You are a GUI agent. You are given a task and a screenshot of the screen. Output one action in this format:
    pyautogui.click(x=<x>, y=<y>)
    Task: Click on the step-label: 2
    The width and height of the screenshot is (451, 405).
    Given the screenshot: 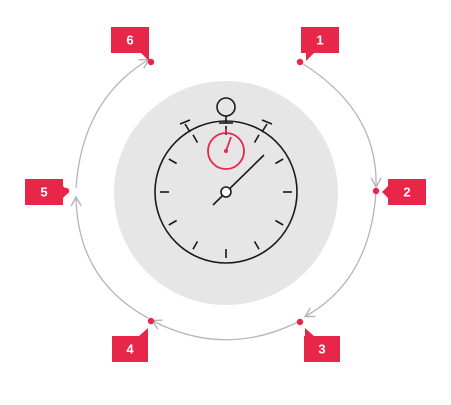 What is the action you would take?
    pyautogui.click(x=406, y=192)
    